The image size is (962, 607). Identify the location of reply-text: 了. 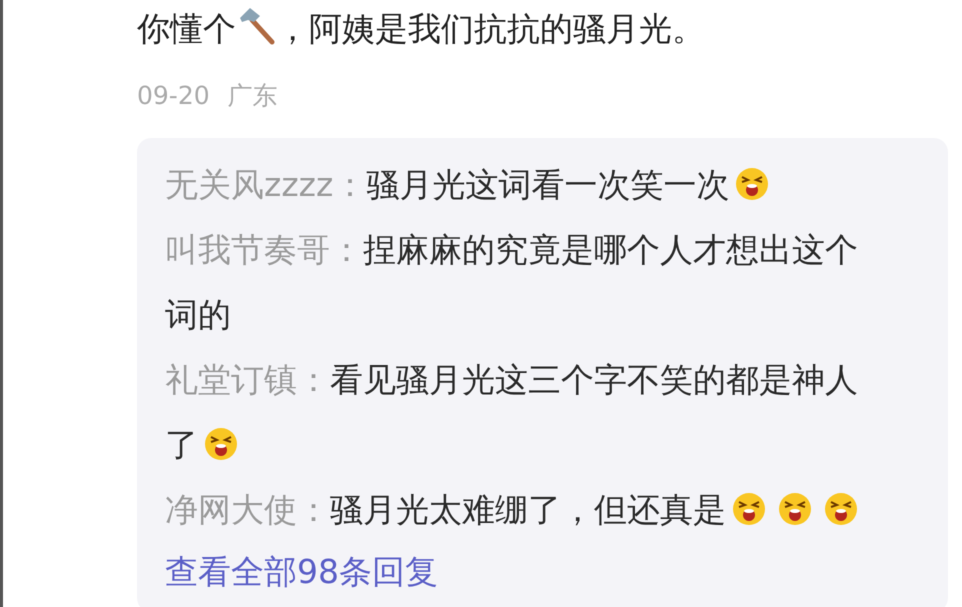
(181, 444).